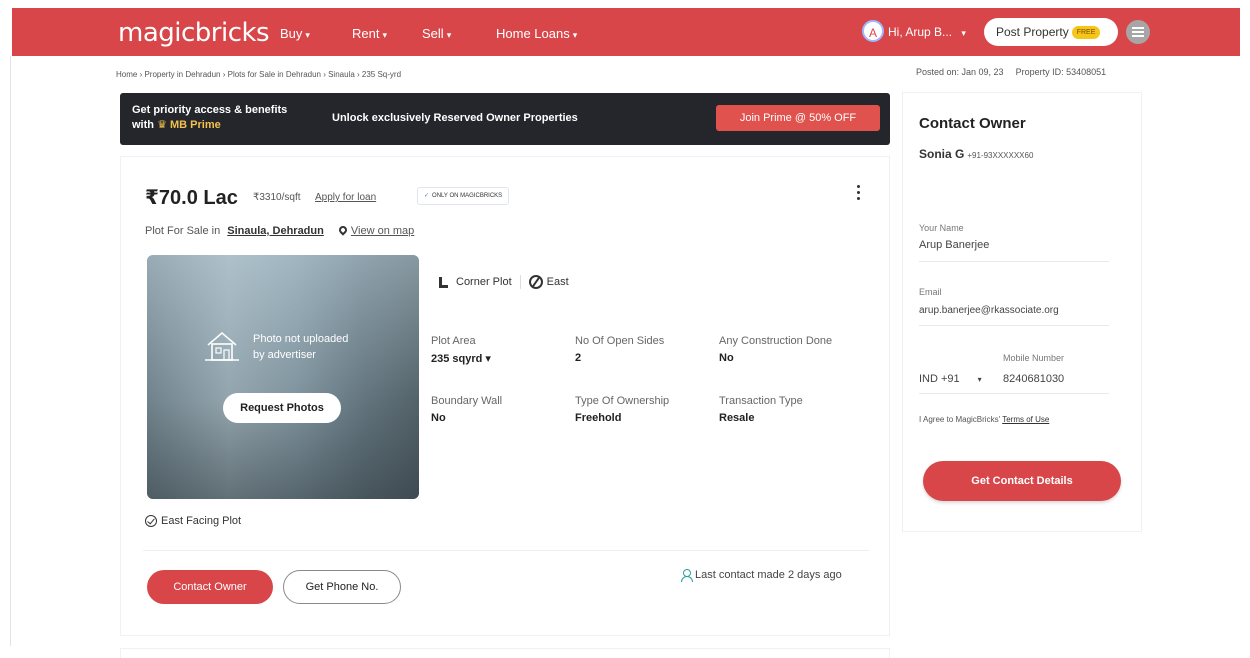 This screenshot has width=1250, height=658. Describe the element at coordinates (535, 282) in the screenshot. I see `compass-icon` at that location.